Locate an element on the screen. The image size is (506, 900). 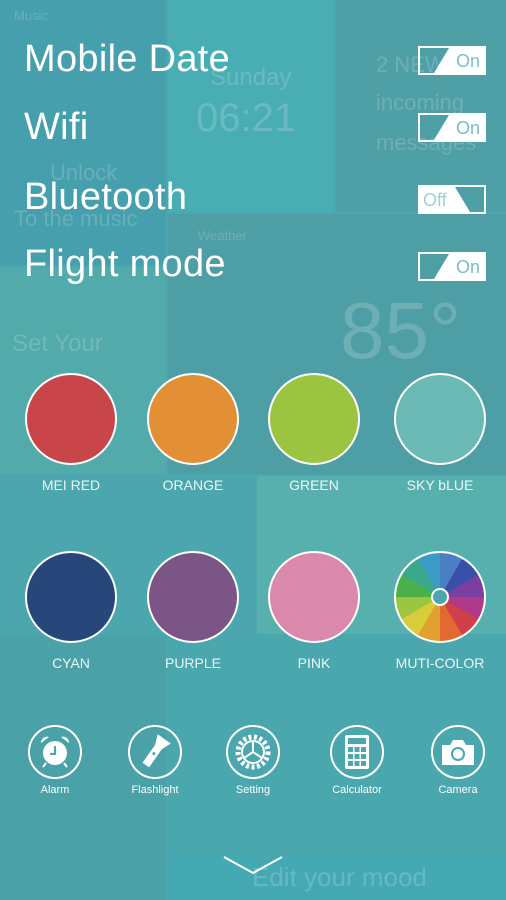
toggle-state: Off is located at coordinates (435, 200).